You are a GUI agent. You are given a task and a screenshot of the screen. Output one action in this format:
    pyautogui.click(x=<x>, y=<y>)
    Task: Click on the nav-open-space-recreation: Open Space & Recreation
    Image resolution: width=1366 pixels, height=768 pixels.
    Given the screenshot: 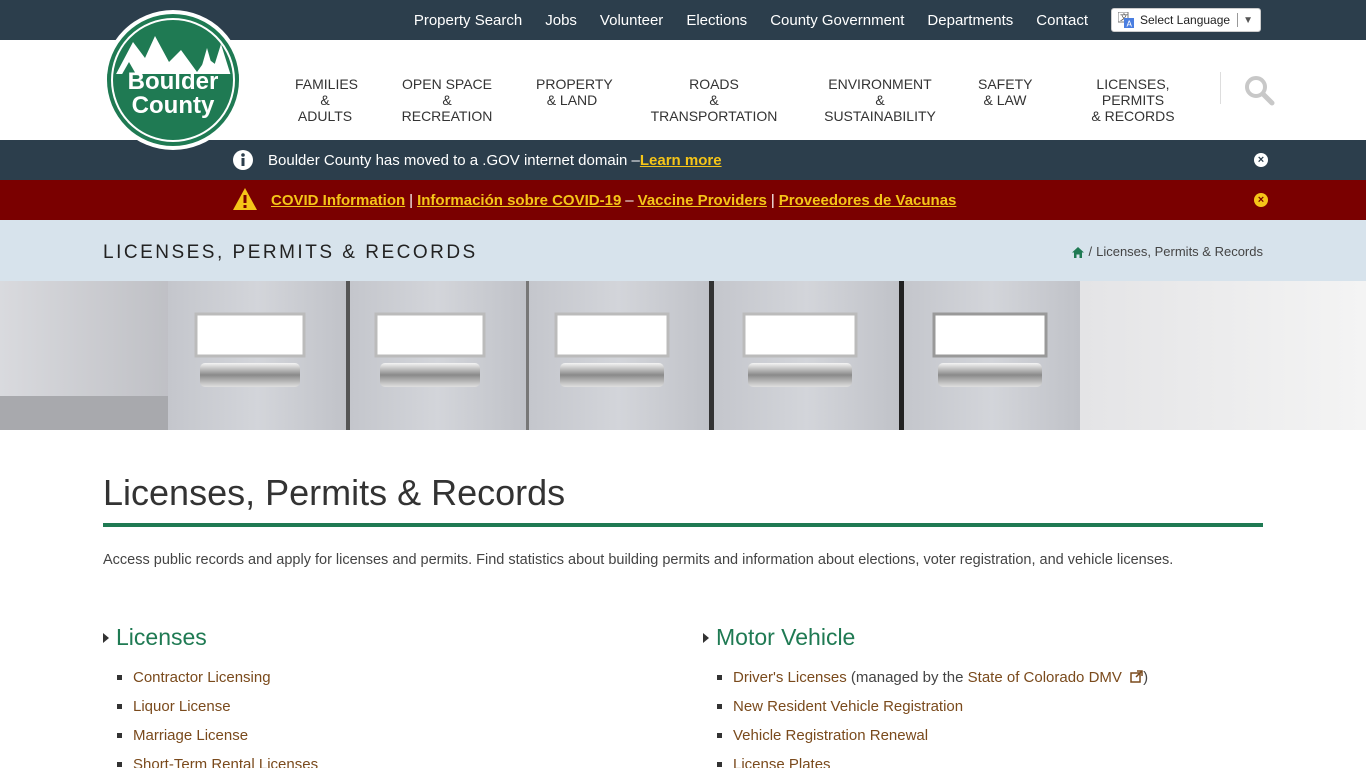 What is the action you would take?
    pyautogui.click(x=447, y=100)
    